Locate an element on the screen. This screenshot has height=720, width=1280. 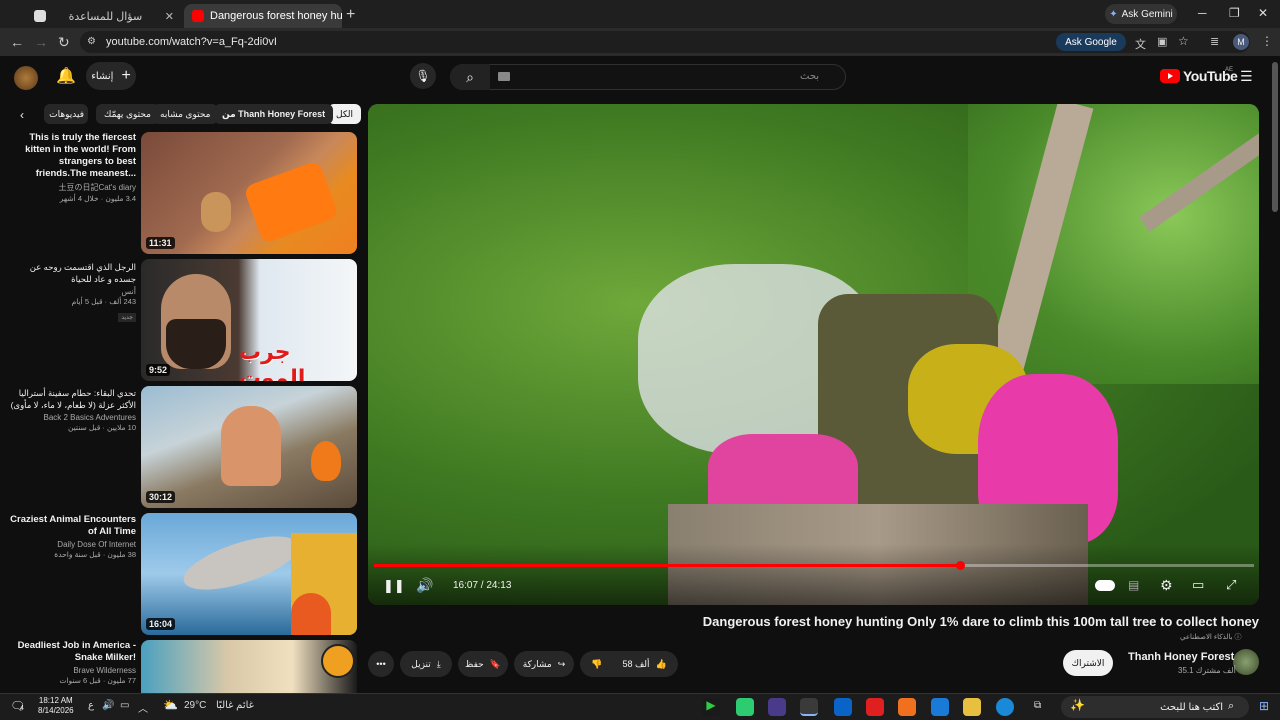
volume-icon: 🔊 is located at coordinates (424, 585).